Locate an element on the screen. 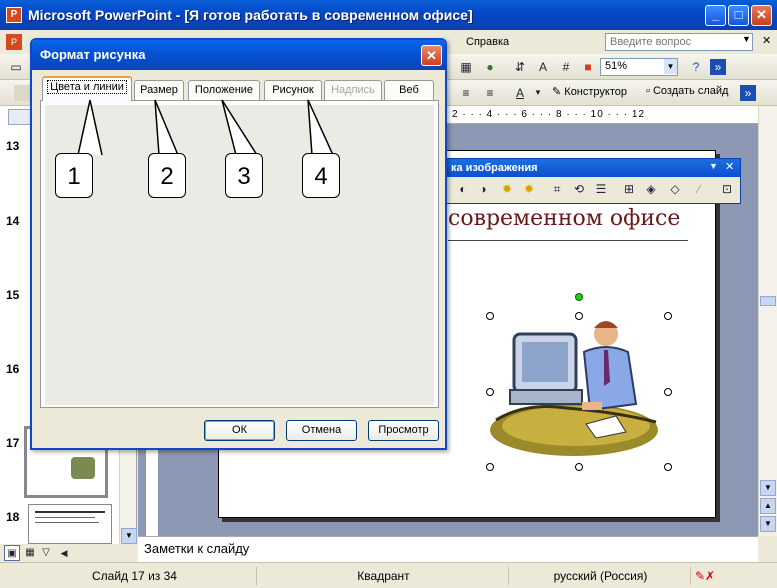 This screenshot has height=588, width=777. resize-handle-nw is located at coordinates (490, 316).